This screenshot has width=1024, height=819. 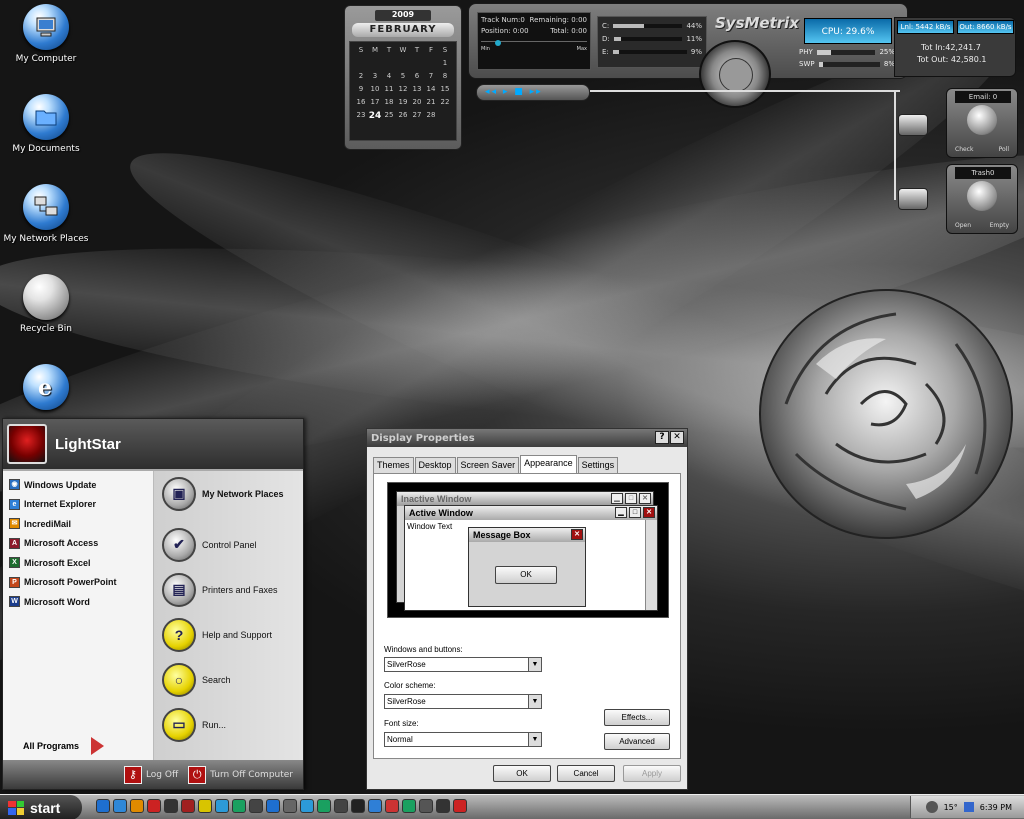 I want to click on volume-slider, so click(x=498, y=43).